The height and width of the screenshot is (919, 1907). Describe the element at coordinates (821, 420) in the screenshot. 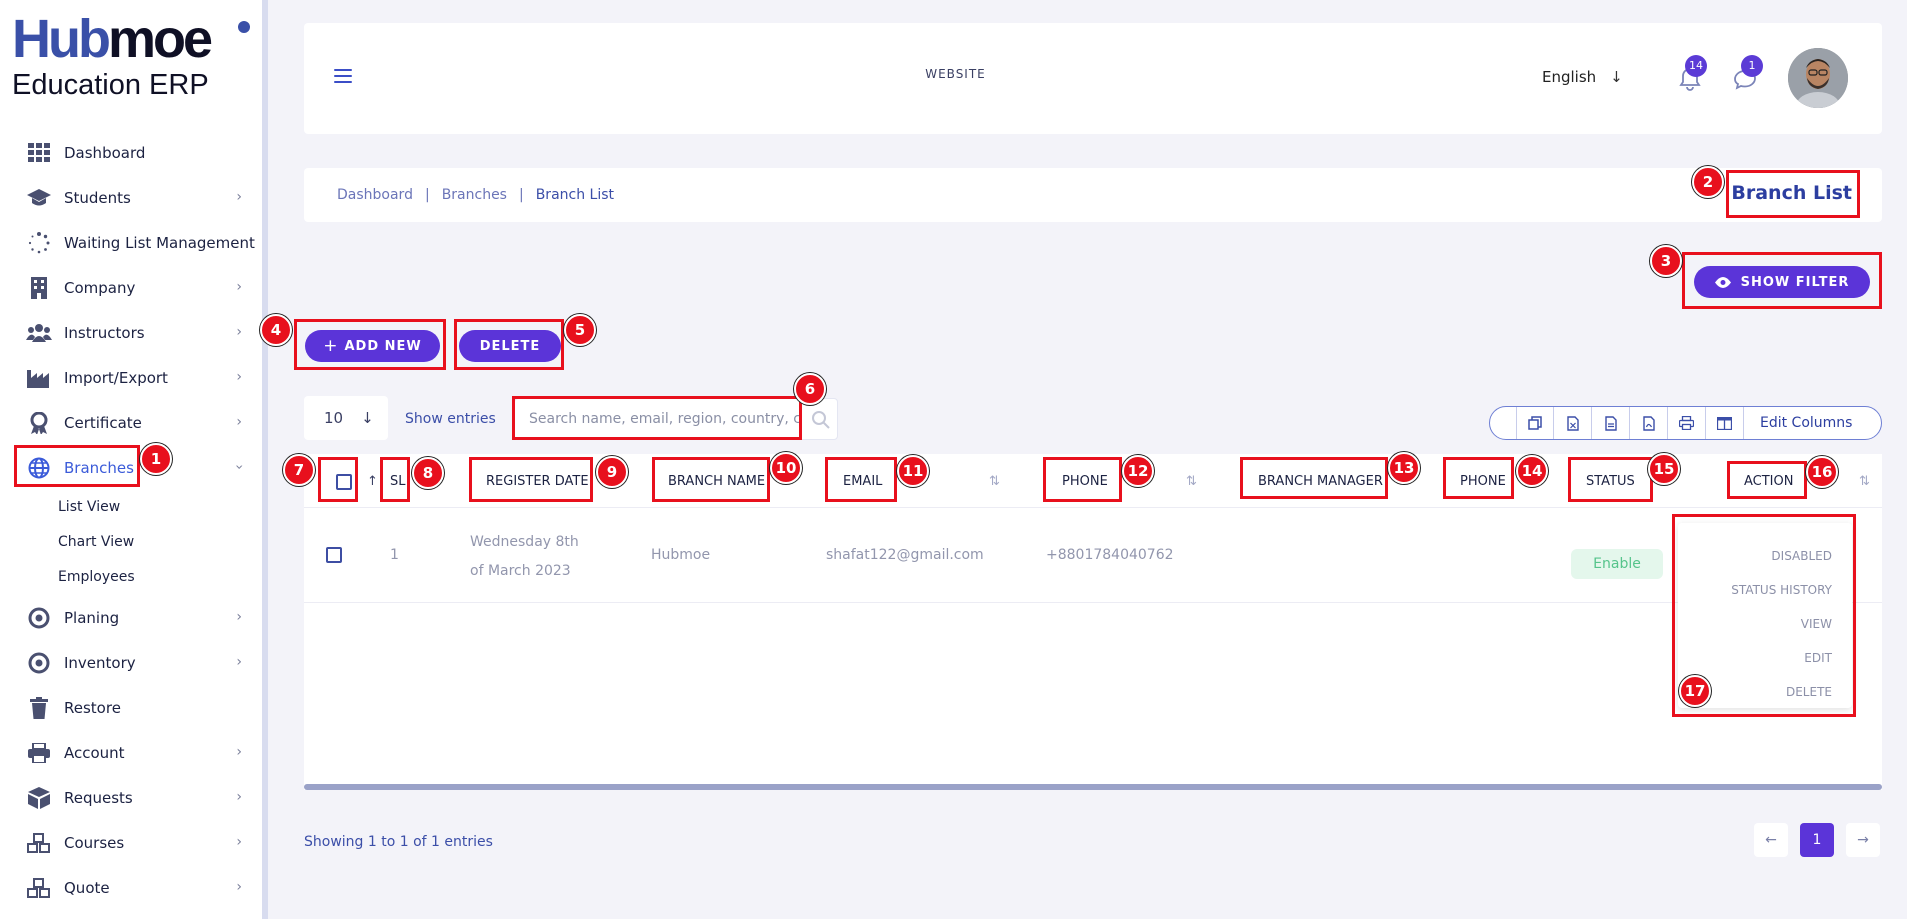

I see `search-icon` at that location.